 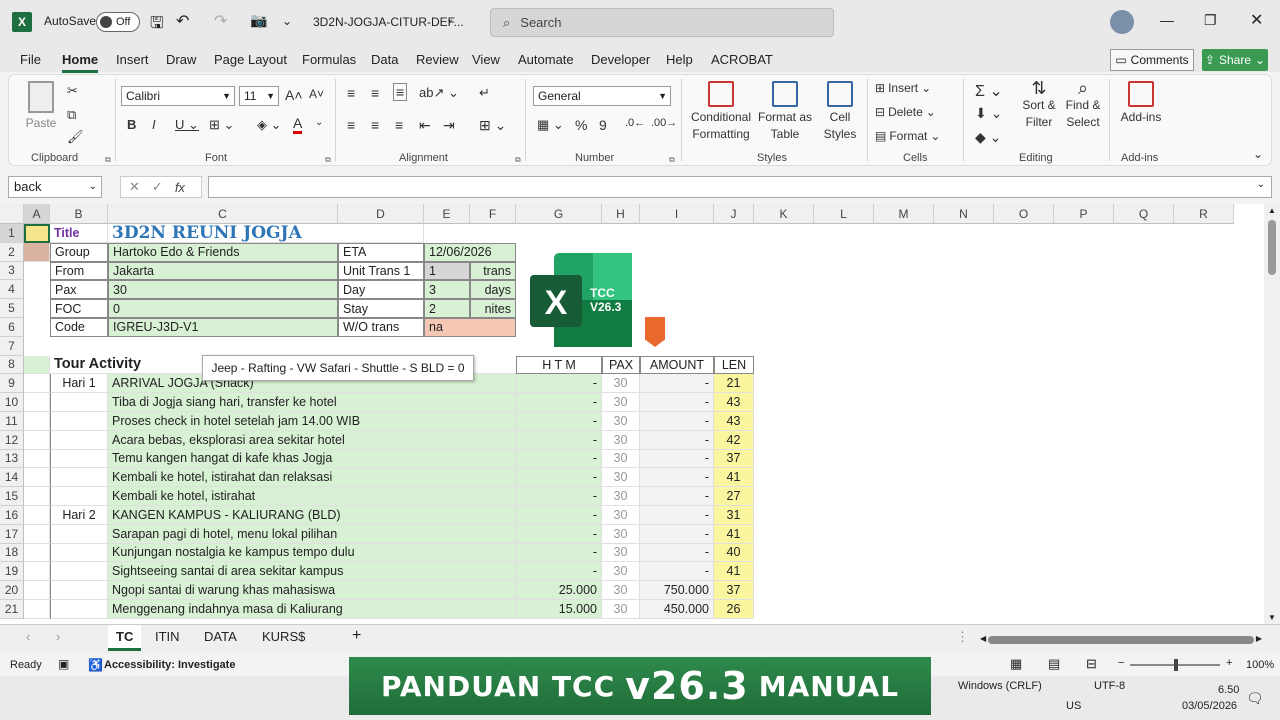 I want to click on day-label: Hari 2, so click(x=79, y=515).